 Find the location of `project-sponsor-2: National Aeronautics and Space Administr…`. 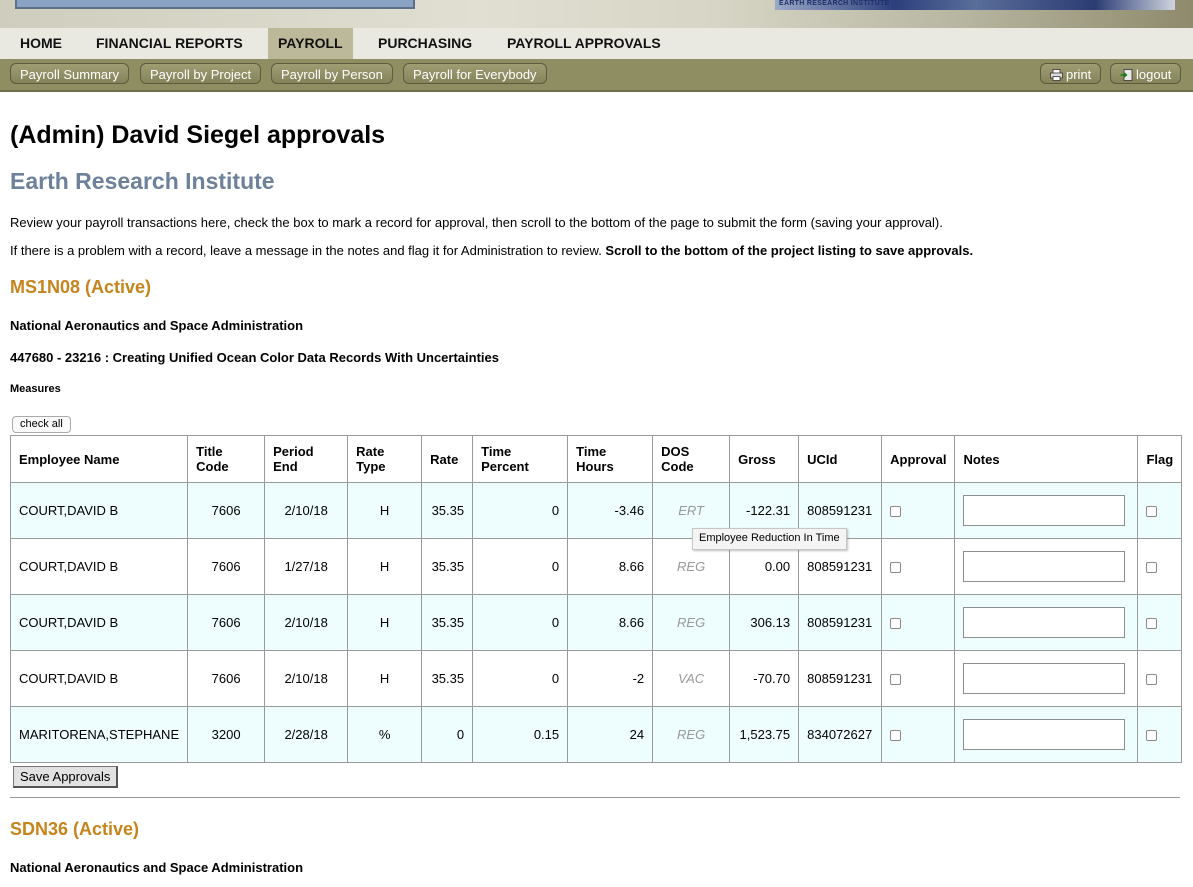

project-sponsor-2: National Aeronautics and Space Administr… is located at coordinates (157, 867).